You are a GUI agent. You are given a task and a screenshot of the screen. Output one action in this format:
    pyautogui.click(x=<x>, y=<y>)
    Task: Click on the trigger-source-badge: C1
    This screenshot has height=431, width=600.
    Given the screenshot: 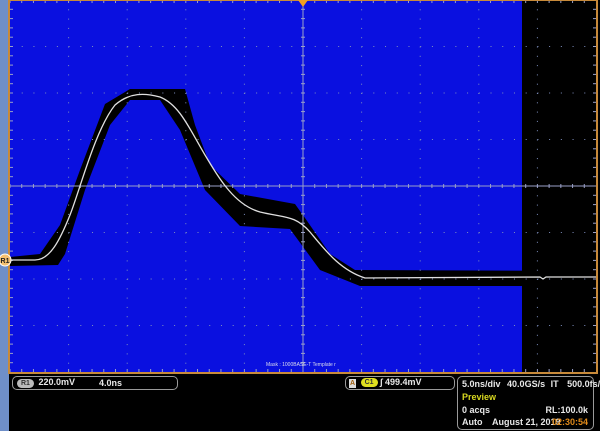 What is the action you would take?
    pyautogui.click(x=369, y=383)
    